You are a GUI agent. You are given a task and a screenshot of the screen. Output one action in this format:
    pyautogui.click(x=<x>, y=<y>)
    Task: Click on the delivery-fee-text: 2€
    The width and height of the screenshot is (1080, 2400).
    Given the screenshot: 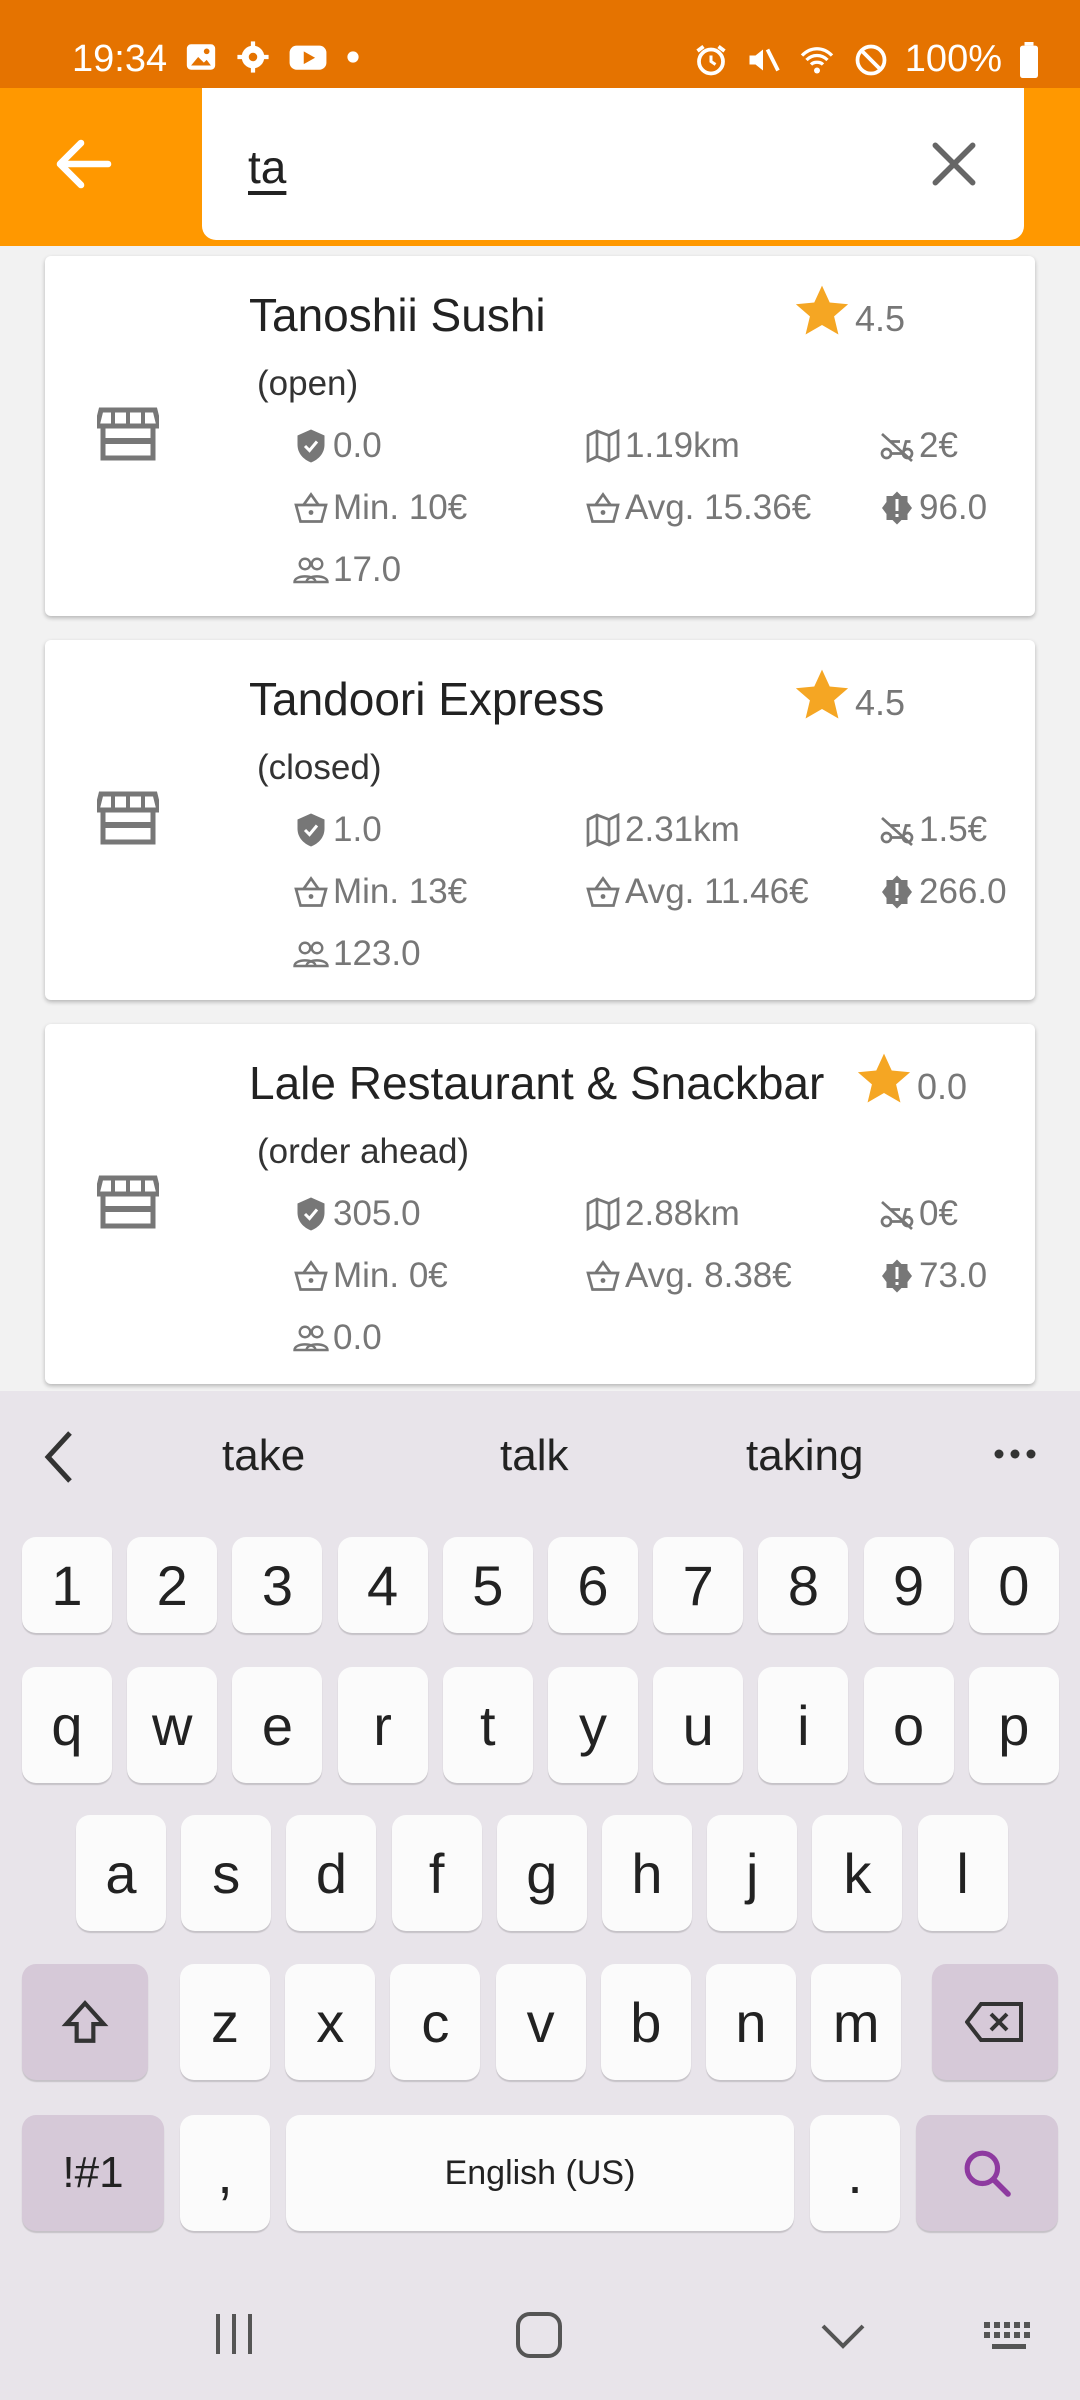 What is the action you would take?
    pyautogui.click(x=938, y=445)
    